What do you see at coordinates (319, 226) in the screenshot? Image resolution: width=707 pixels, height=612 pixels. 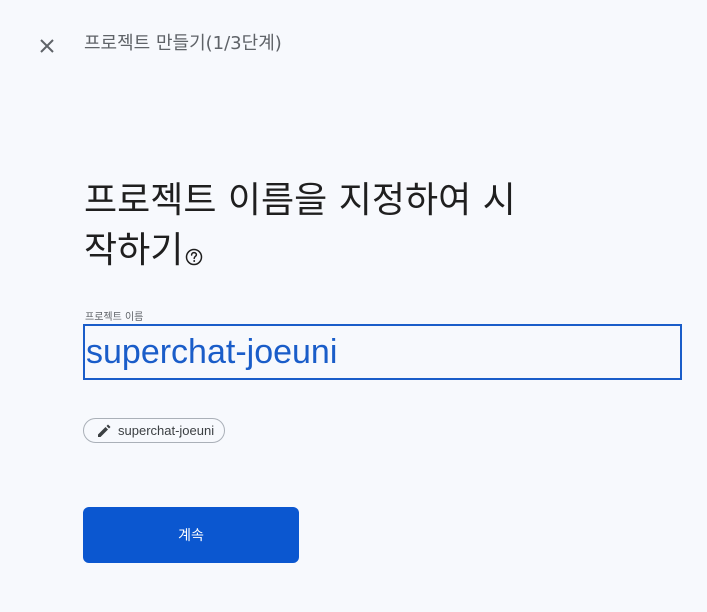 I see `page-heading: 프로젝트 이름을 지정하여 시 작하기` at bounding box center [319, 226].